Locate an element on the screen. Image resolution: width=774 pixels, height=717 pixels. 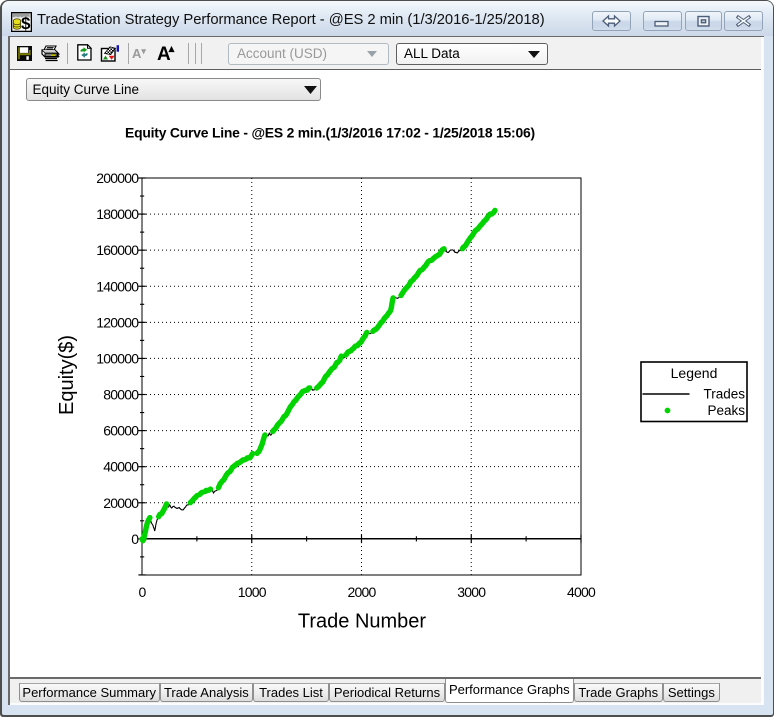
svg-text: 60000 is located at coordinates (121, 431).